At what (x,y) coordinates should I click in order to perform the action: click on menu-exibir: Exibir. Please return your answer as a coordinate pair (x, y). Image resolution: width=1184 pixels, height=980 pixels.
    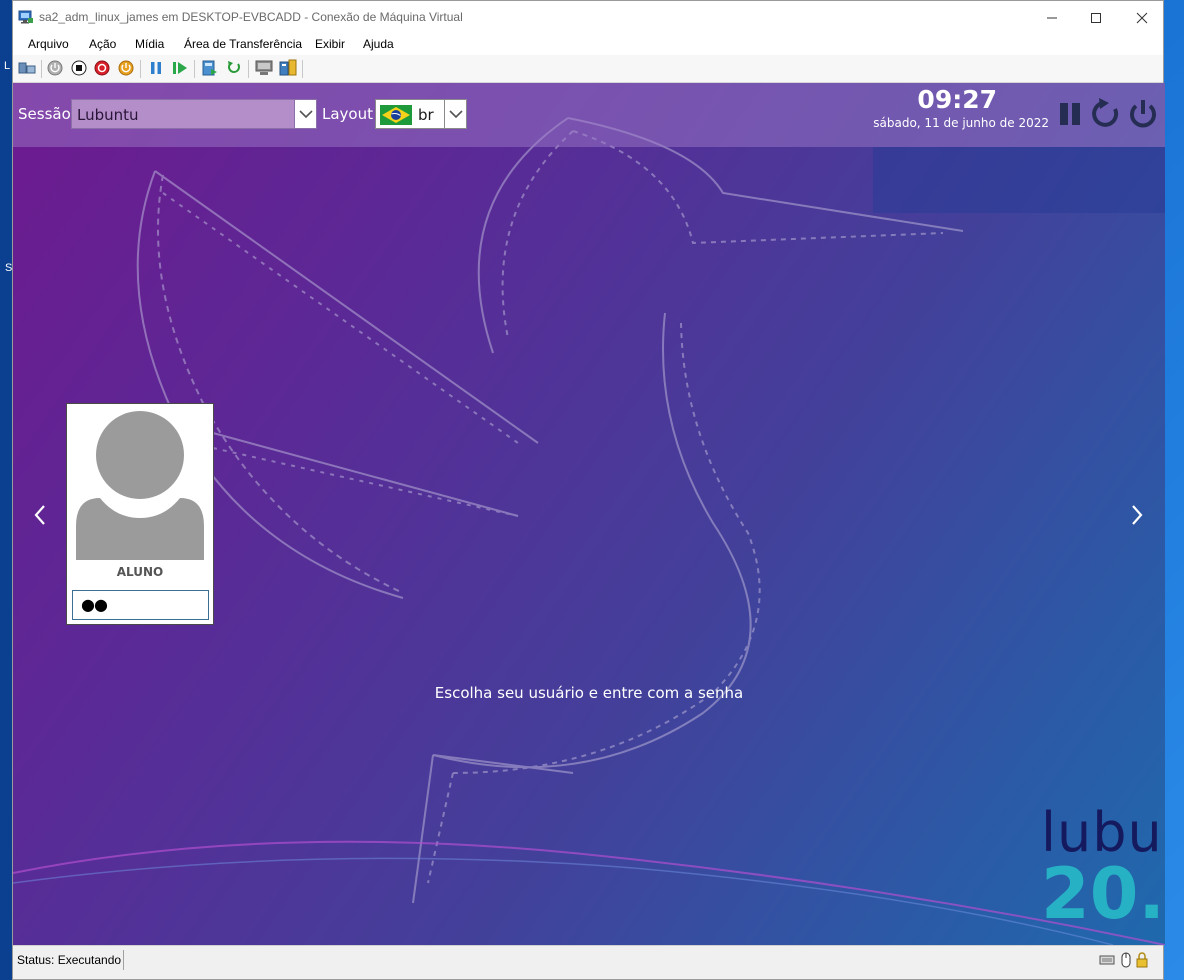
    Looking at the image, I should click on (330, 44).